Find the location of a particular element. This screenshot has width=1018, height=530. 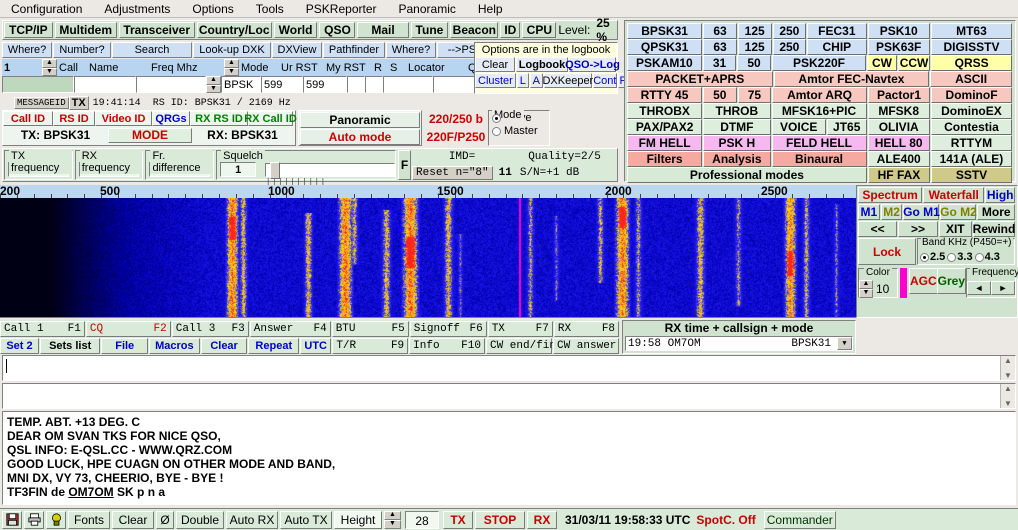

go-m1-button: Go M1 is located at coordinates (921, 212).